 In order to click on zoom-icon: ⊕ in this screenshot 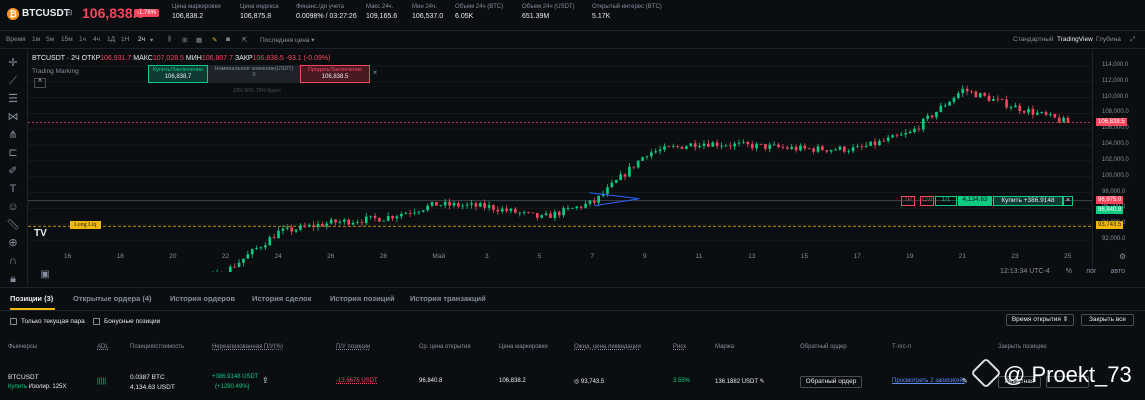, I will do `click(13, 243)`.